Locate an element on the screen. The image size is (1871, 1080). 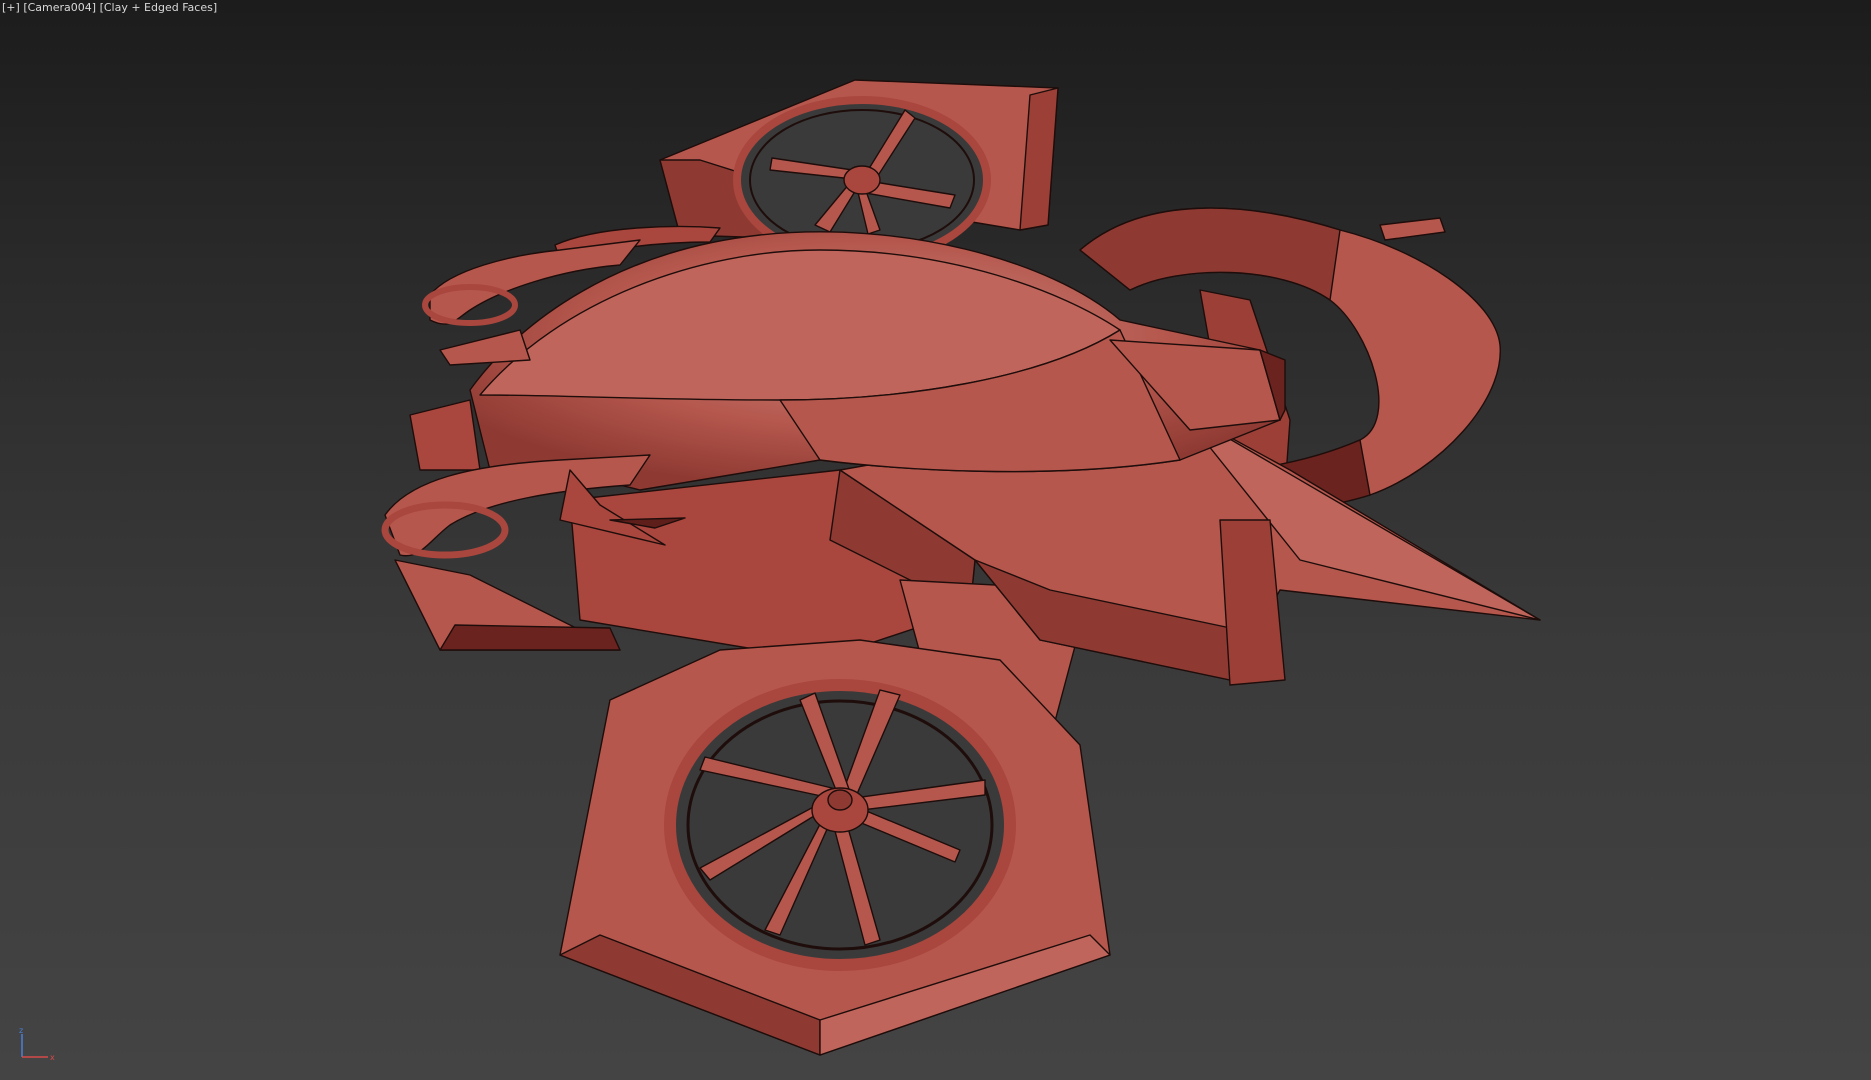
axis-gizmo: z x is located at coordinates (37, 1044).